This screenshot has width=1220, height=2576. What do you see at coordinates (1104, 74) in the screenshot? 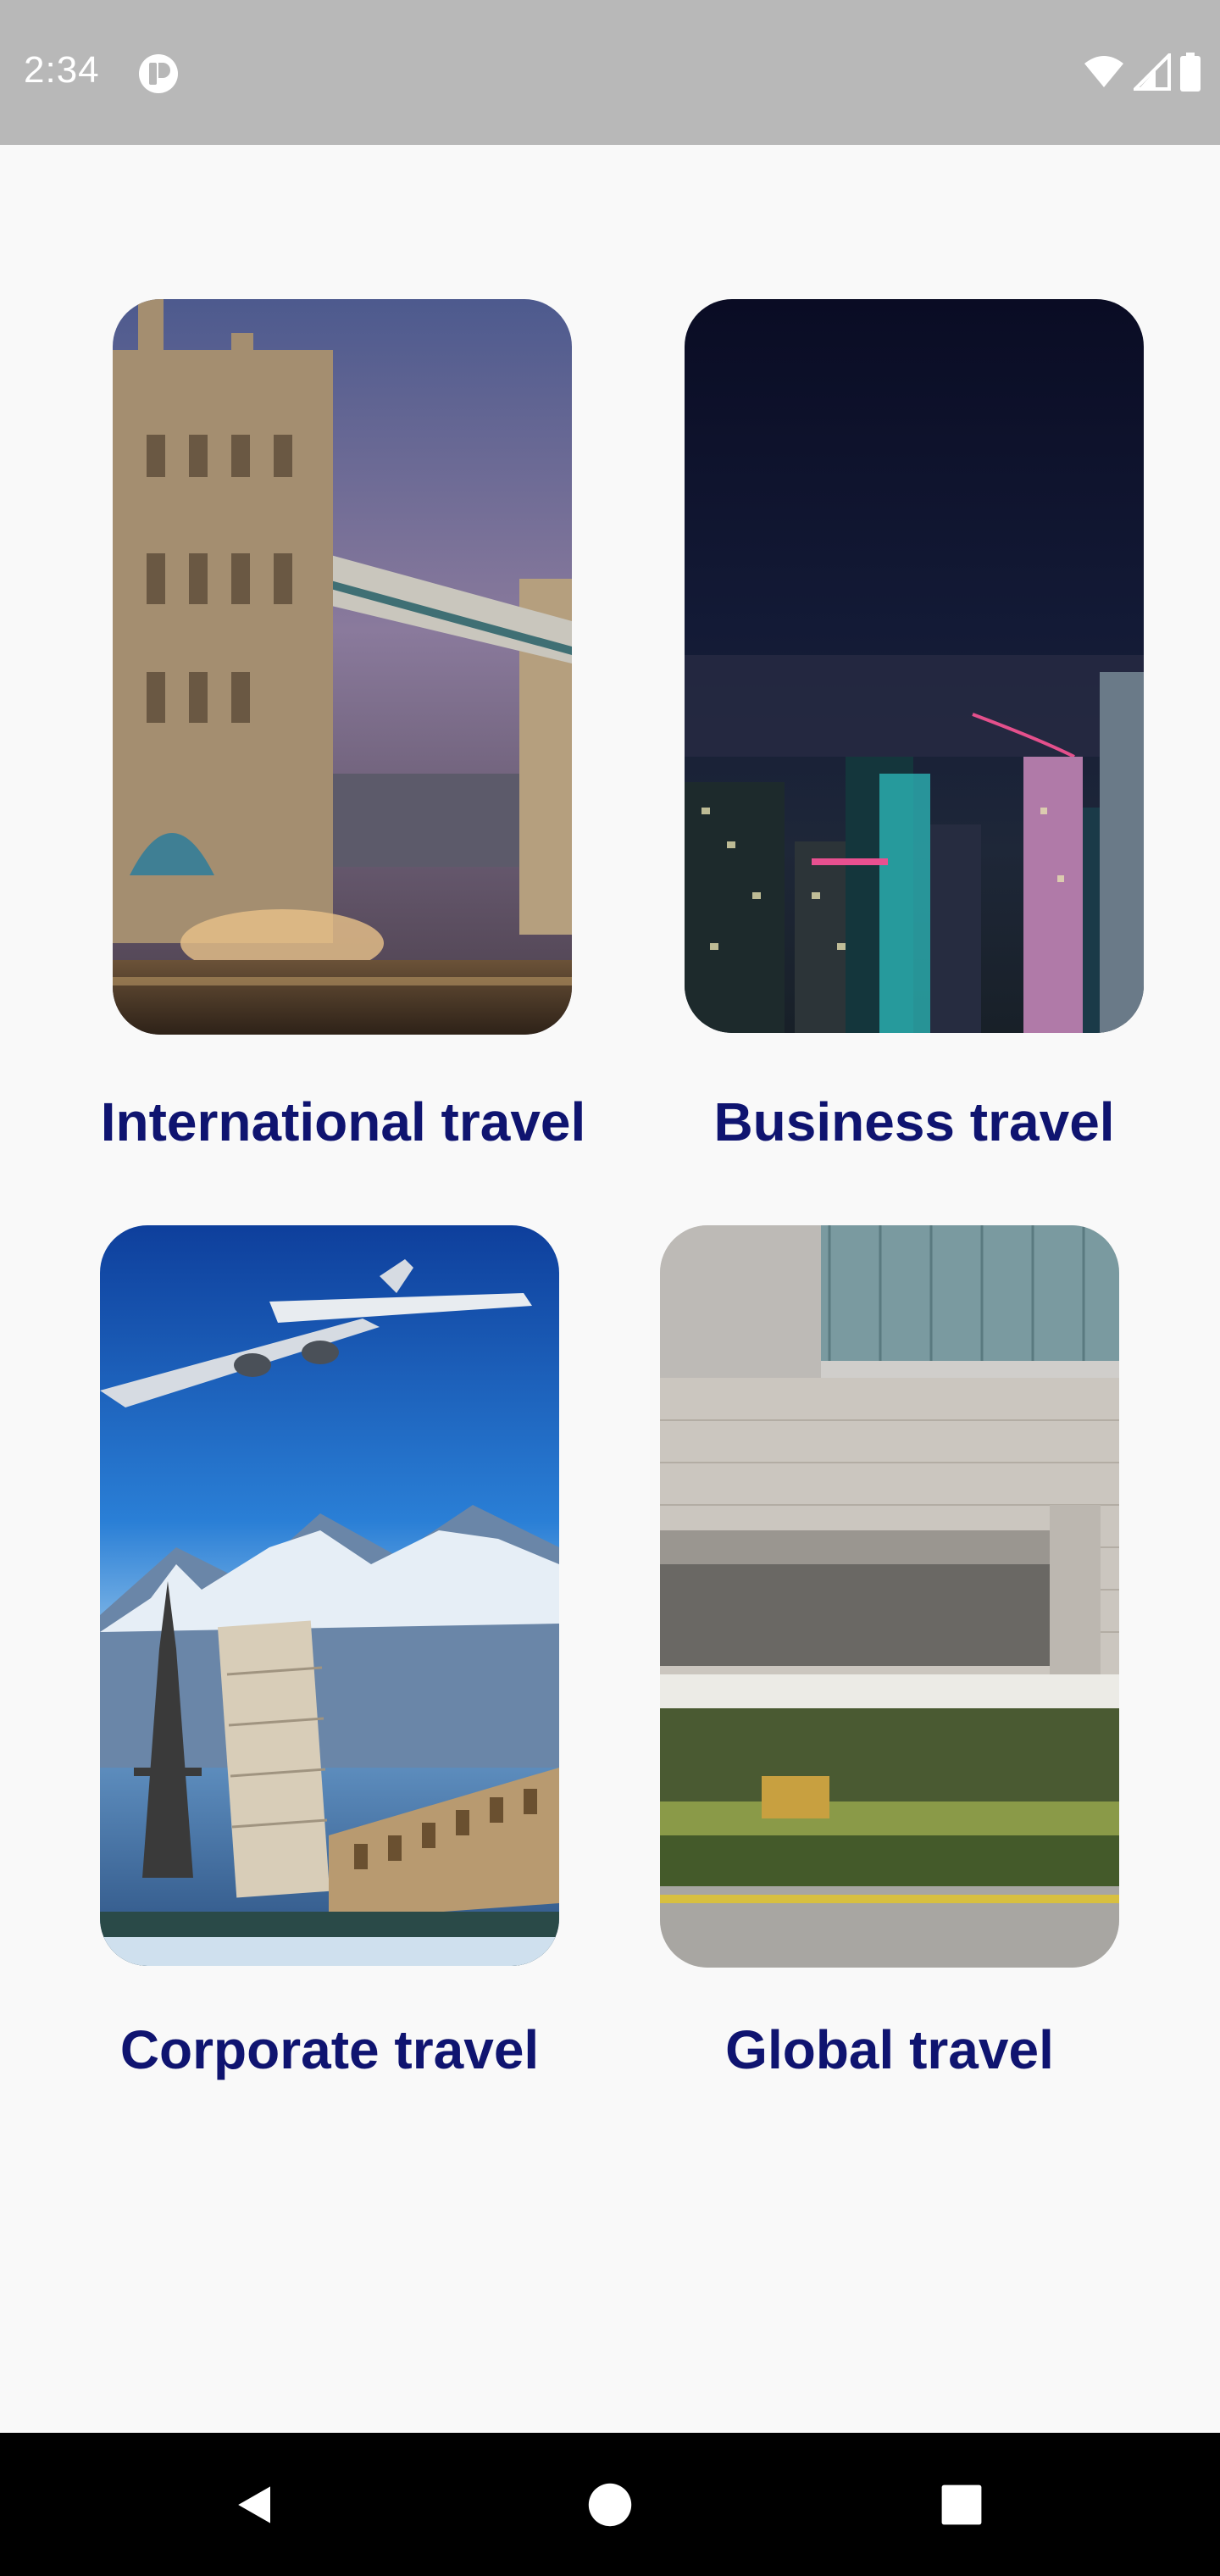
I see `wifi-icon` at bounding box center [1104, 74].